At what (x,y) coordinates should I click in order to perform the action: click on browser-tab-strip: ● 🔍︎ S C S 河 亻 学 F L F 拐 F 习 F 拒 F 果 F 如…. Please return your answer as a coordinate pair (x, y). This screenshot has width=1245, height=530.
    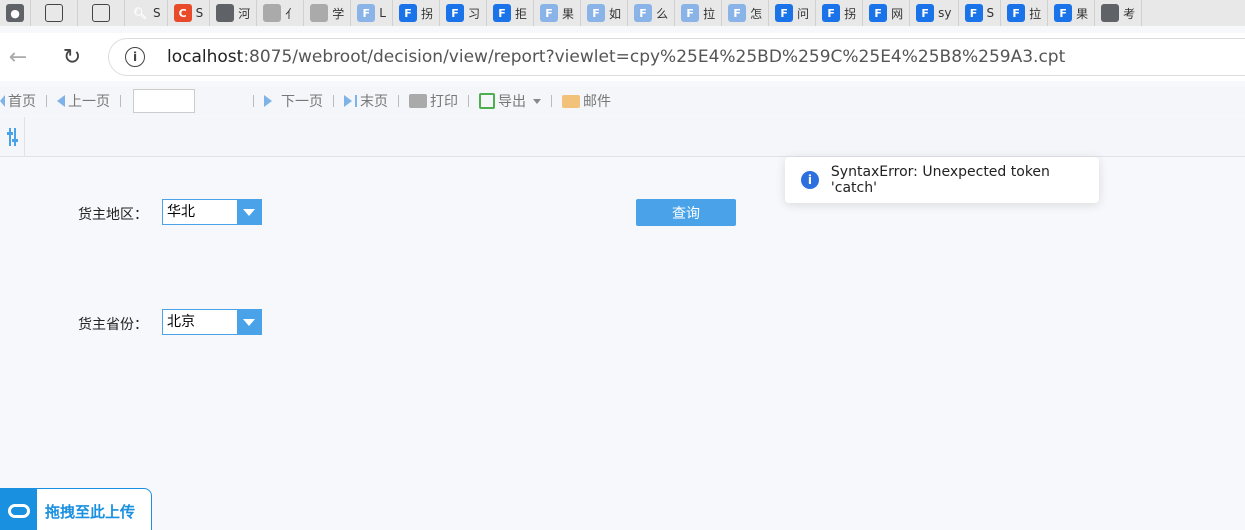
    Looking at the image, I should click on (622, 13).